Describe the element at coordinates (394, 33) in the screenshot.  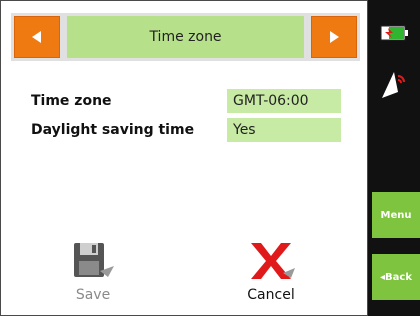
I see `battery-icon` at that location.